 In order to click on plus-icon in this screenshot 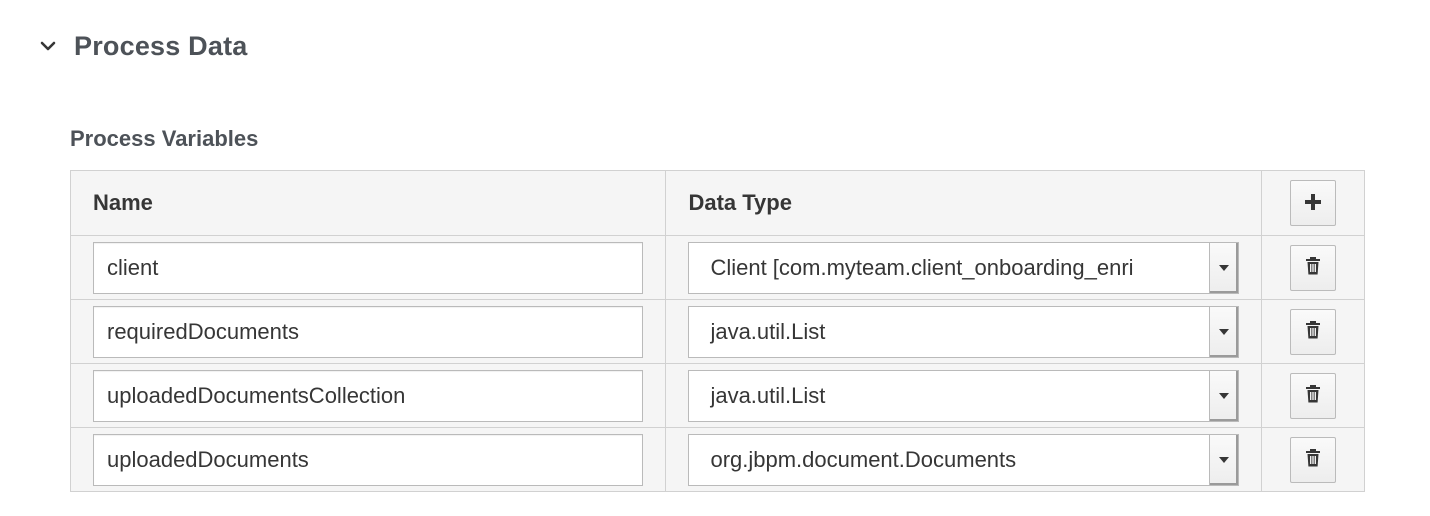, I will do `click(1313, 203)`.